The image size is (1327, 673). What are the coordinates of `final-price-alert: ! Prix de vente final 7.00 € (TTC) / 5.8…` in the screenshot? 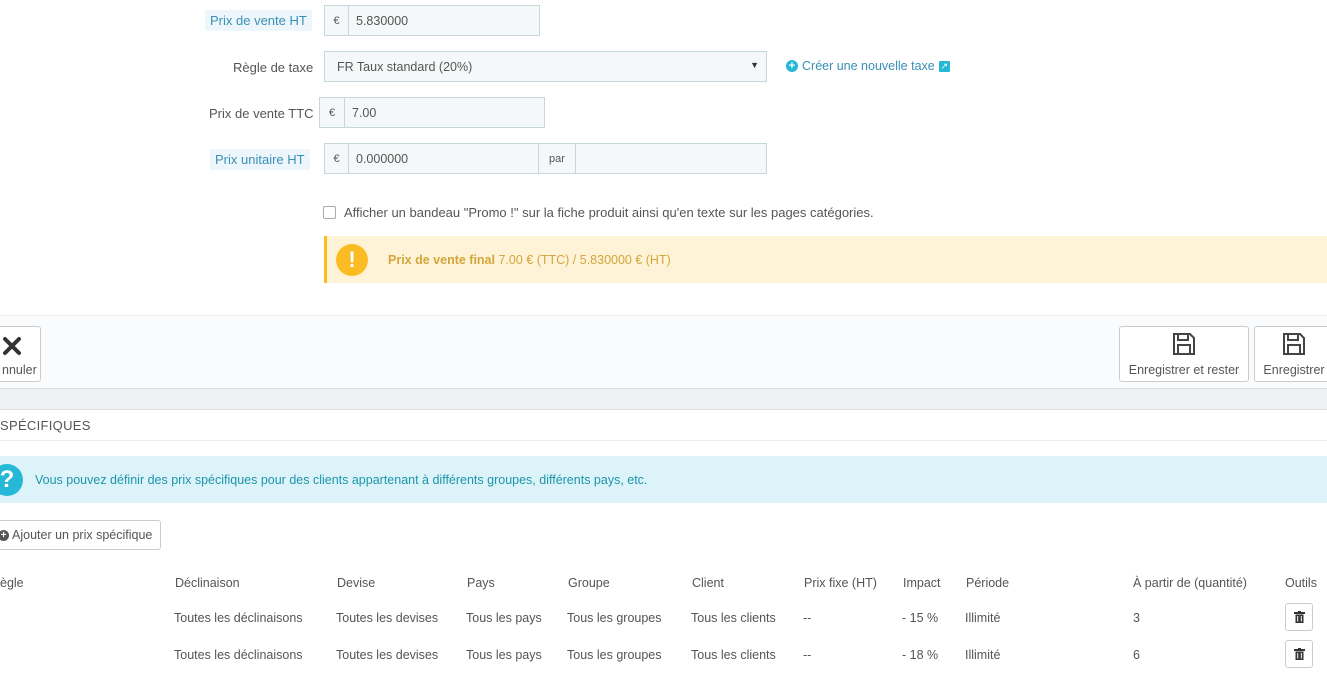 It's located at (825, 259).